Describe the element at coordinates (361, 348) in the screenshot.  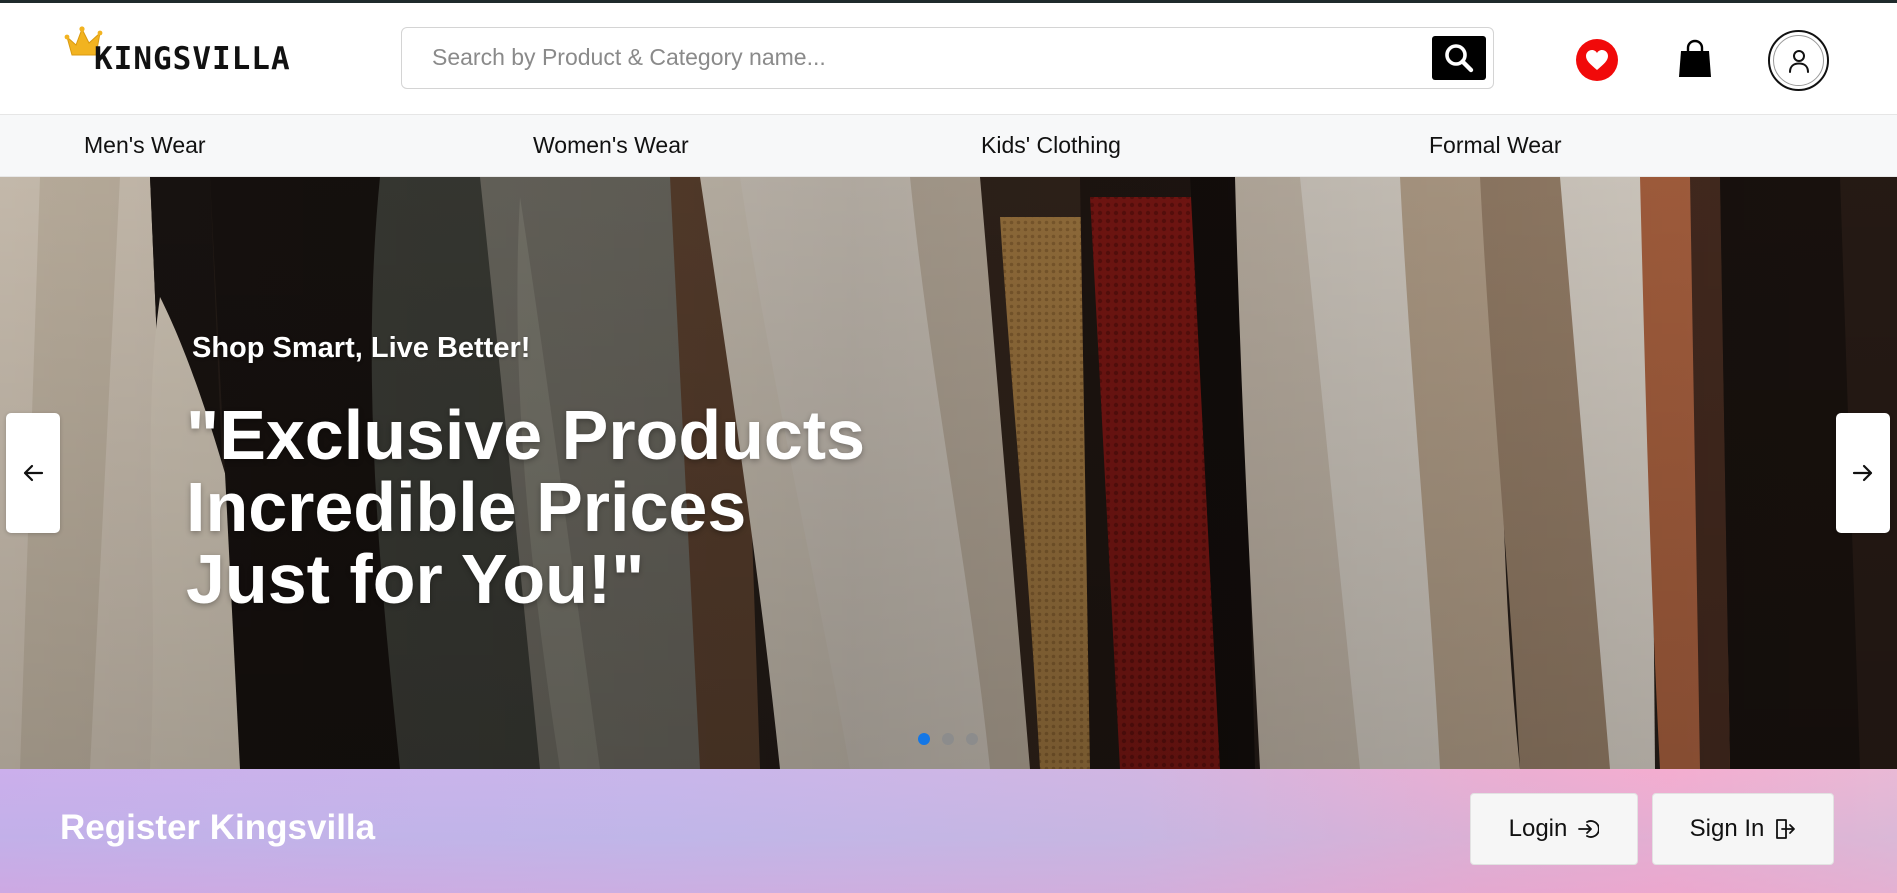
I see `hero-subtitle: Shop Smart, Live Better!` at that location.